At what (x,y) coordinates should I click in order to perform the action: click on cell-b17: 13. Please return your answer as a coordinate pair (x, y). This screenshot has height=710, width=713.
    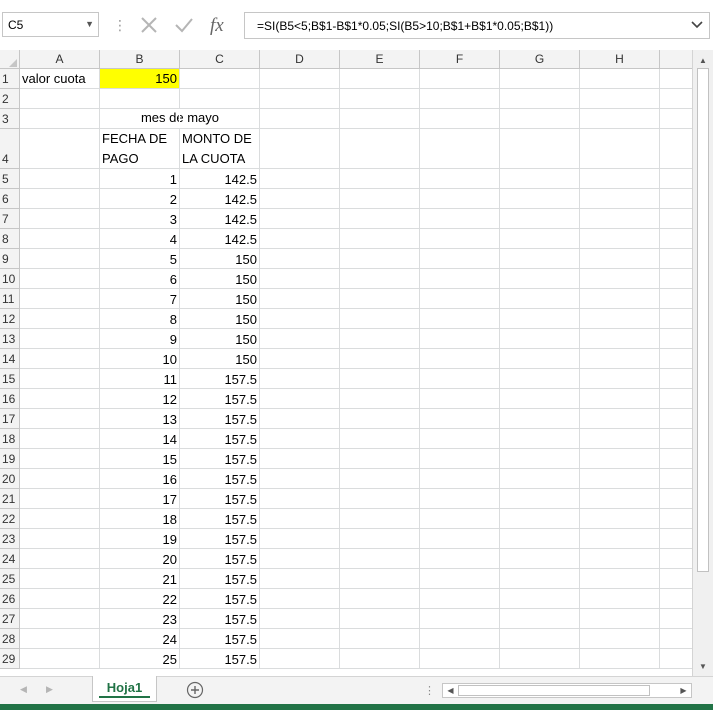
    Looking at the image, I should click on (139, 418).